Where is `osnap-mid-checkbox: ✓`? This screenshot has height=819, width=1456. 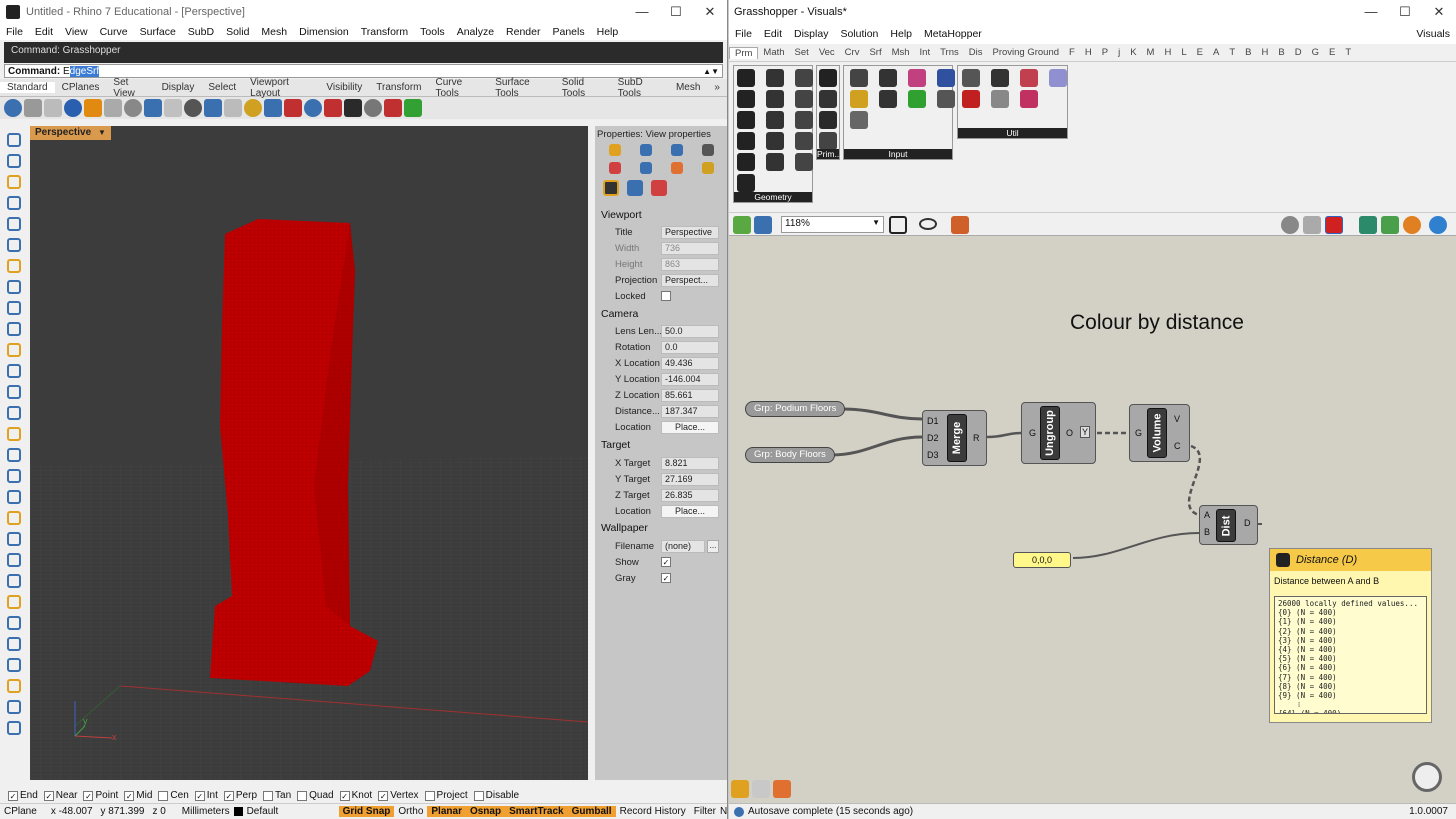
osnap-mid-checkbox: ✓ is located at coordinates (129, 795).